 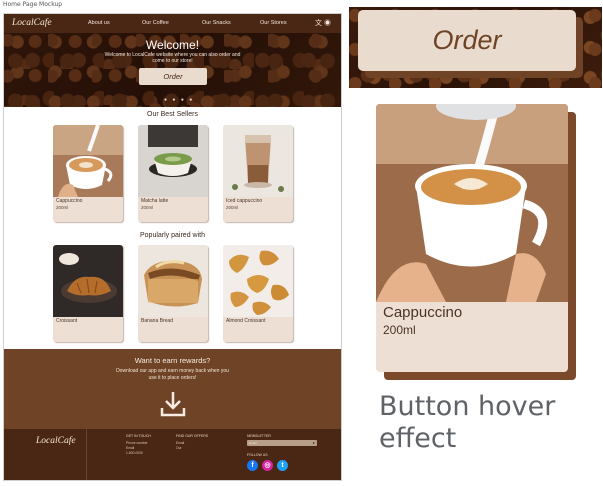 What do you see at coordinates (253, 443) in the screenshot?
I see `email-placeholder: Email` at bounding box center [253, 443].